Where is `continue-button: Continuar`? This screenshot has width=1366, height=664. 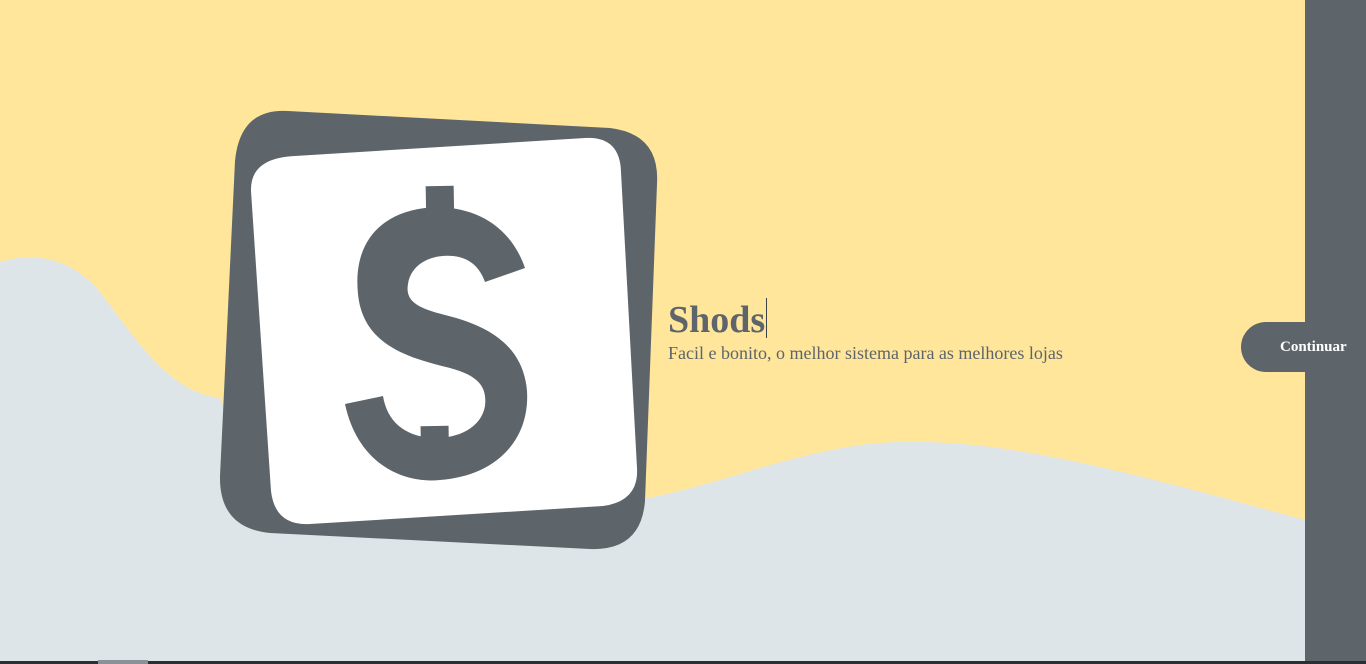
continue-button: Continuar is located at coordinates (1303, 347).